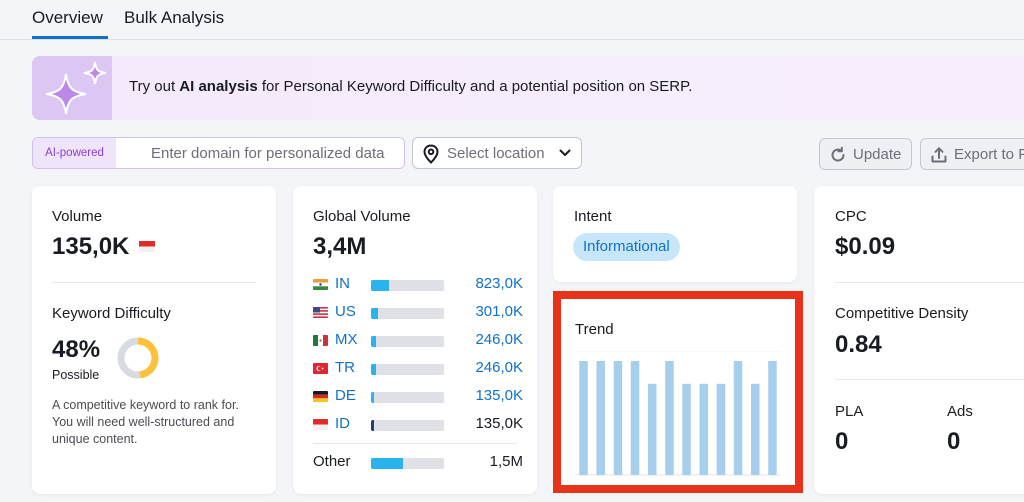  I want to click on pla-value: 0, so click(842, 441).